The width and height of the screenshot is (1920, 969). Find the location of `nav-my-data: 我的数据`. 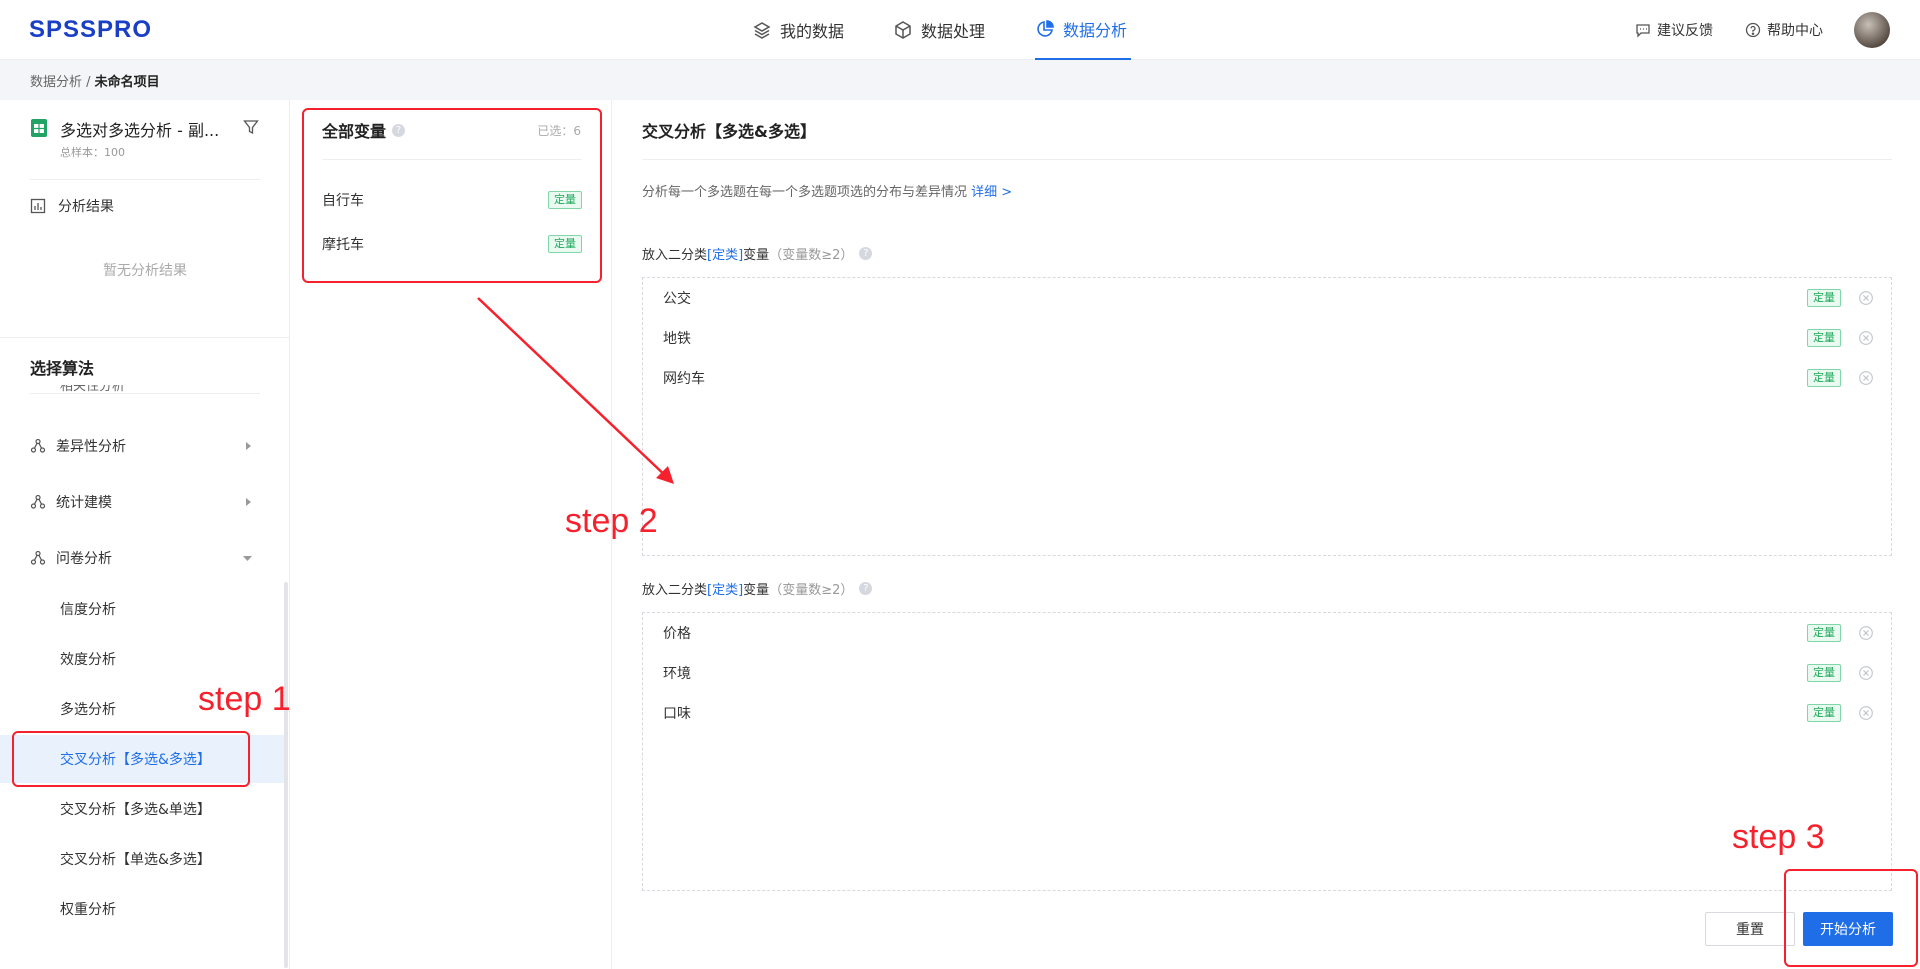

nav-my-data: 我的数据 is located at coordinates (798, 30).